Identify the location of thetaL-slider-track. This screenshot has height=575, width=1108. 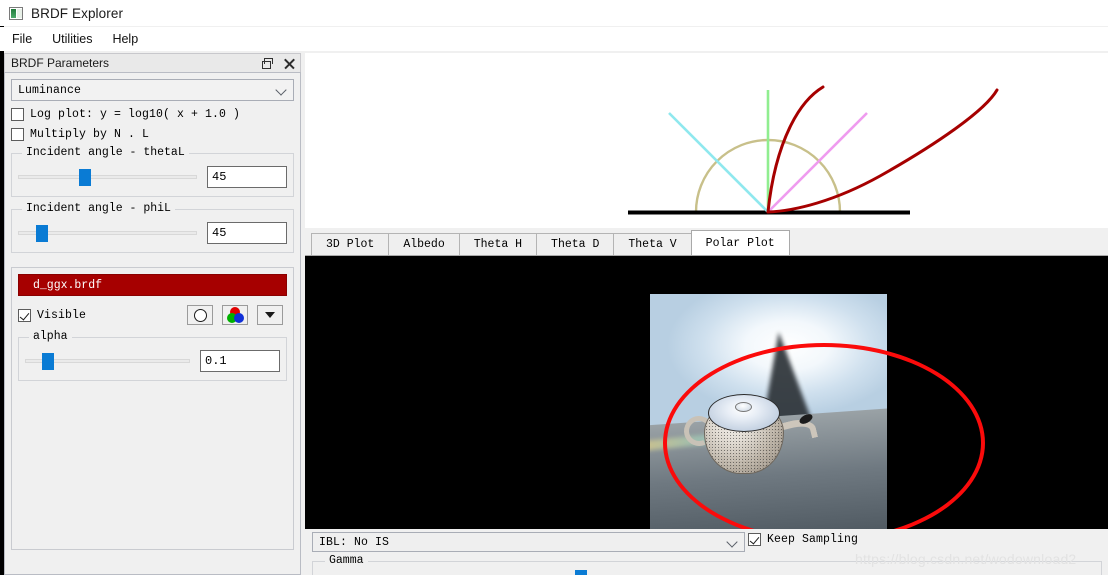
(107, 177).